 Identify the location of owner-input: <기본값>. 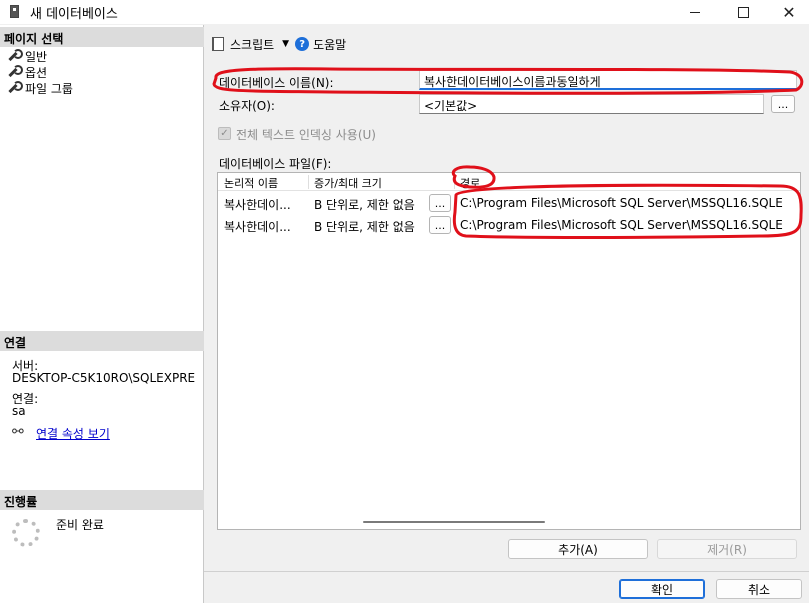
(591, 104).